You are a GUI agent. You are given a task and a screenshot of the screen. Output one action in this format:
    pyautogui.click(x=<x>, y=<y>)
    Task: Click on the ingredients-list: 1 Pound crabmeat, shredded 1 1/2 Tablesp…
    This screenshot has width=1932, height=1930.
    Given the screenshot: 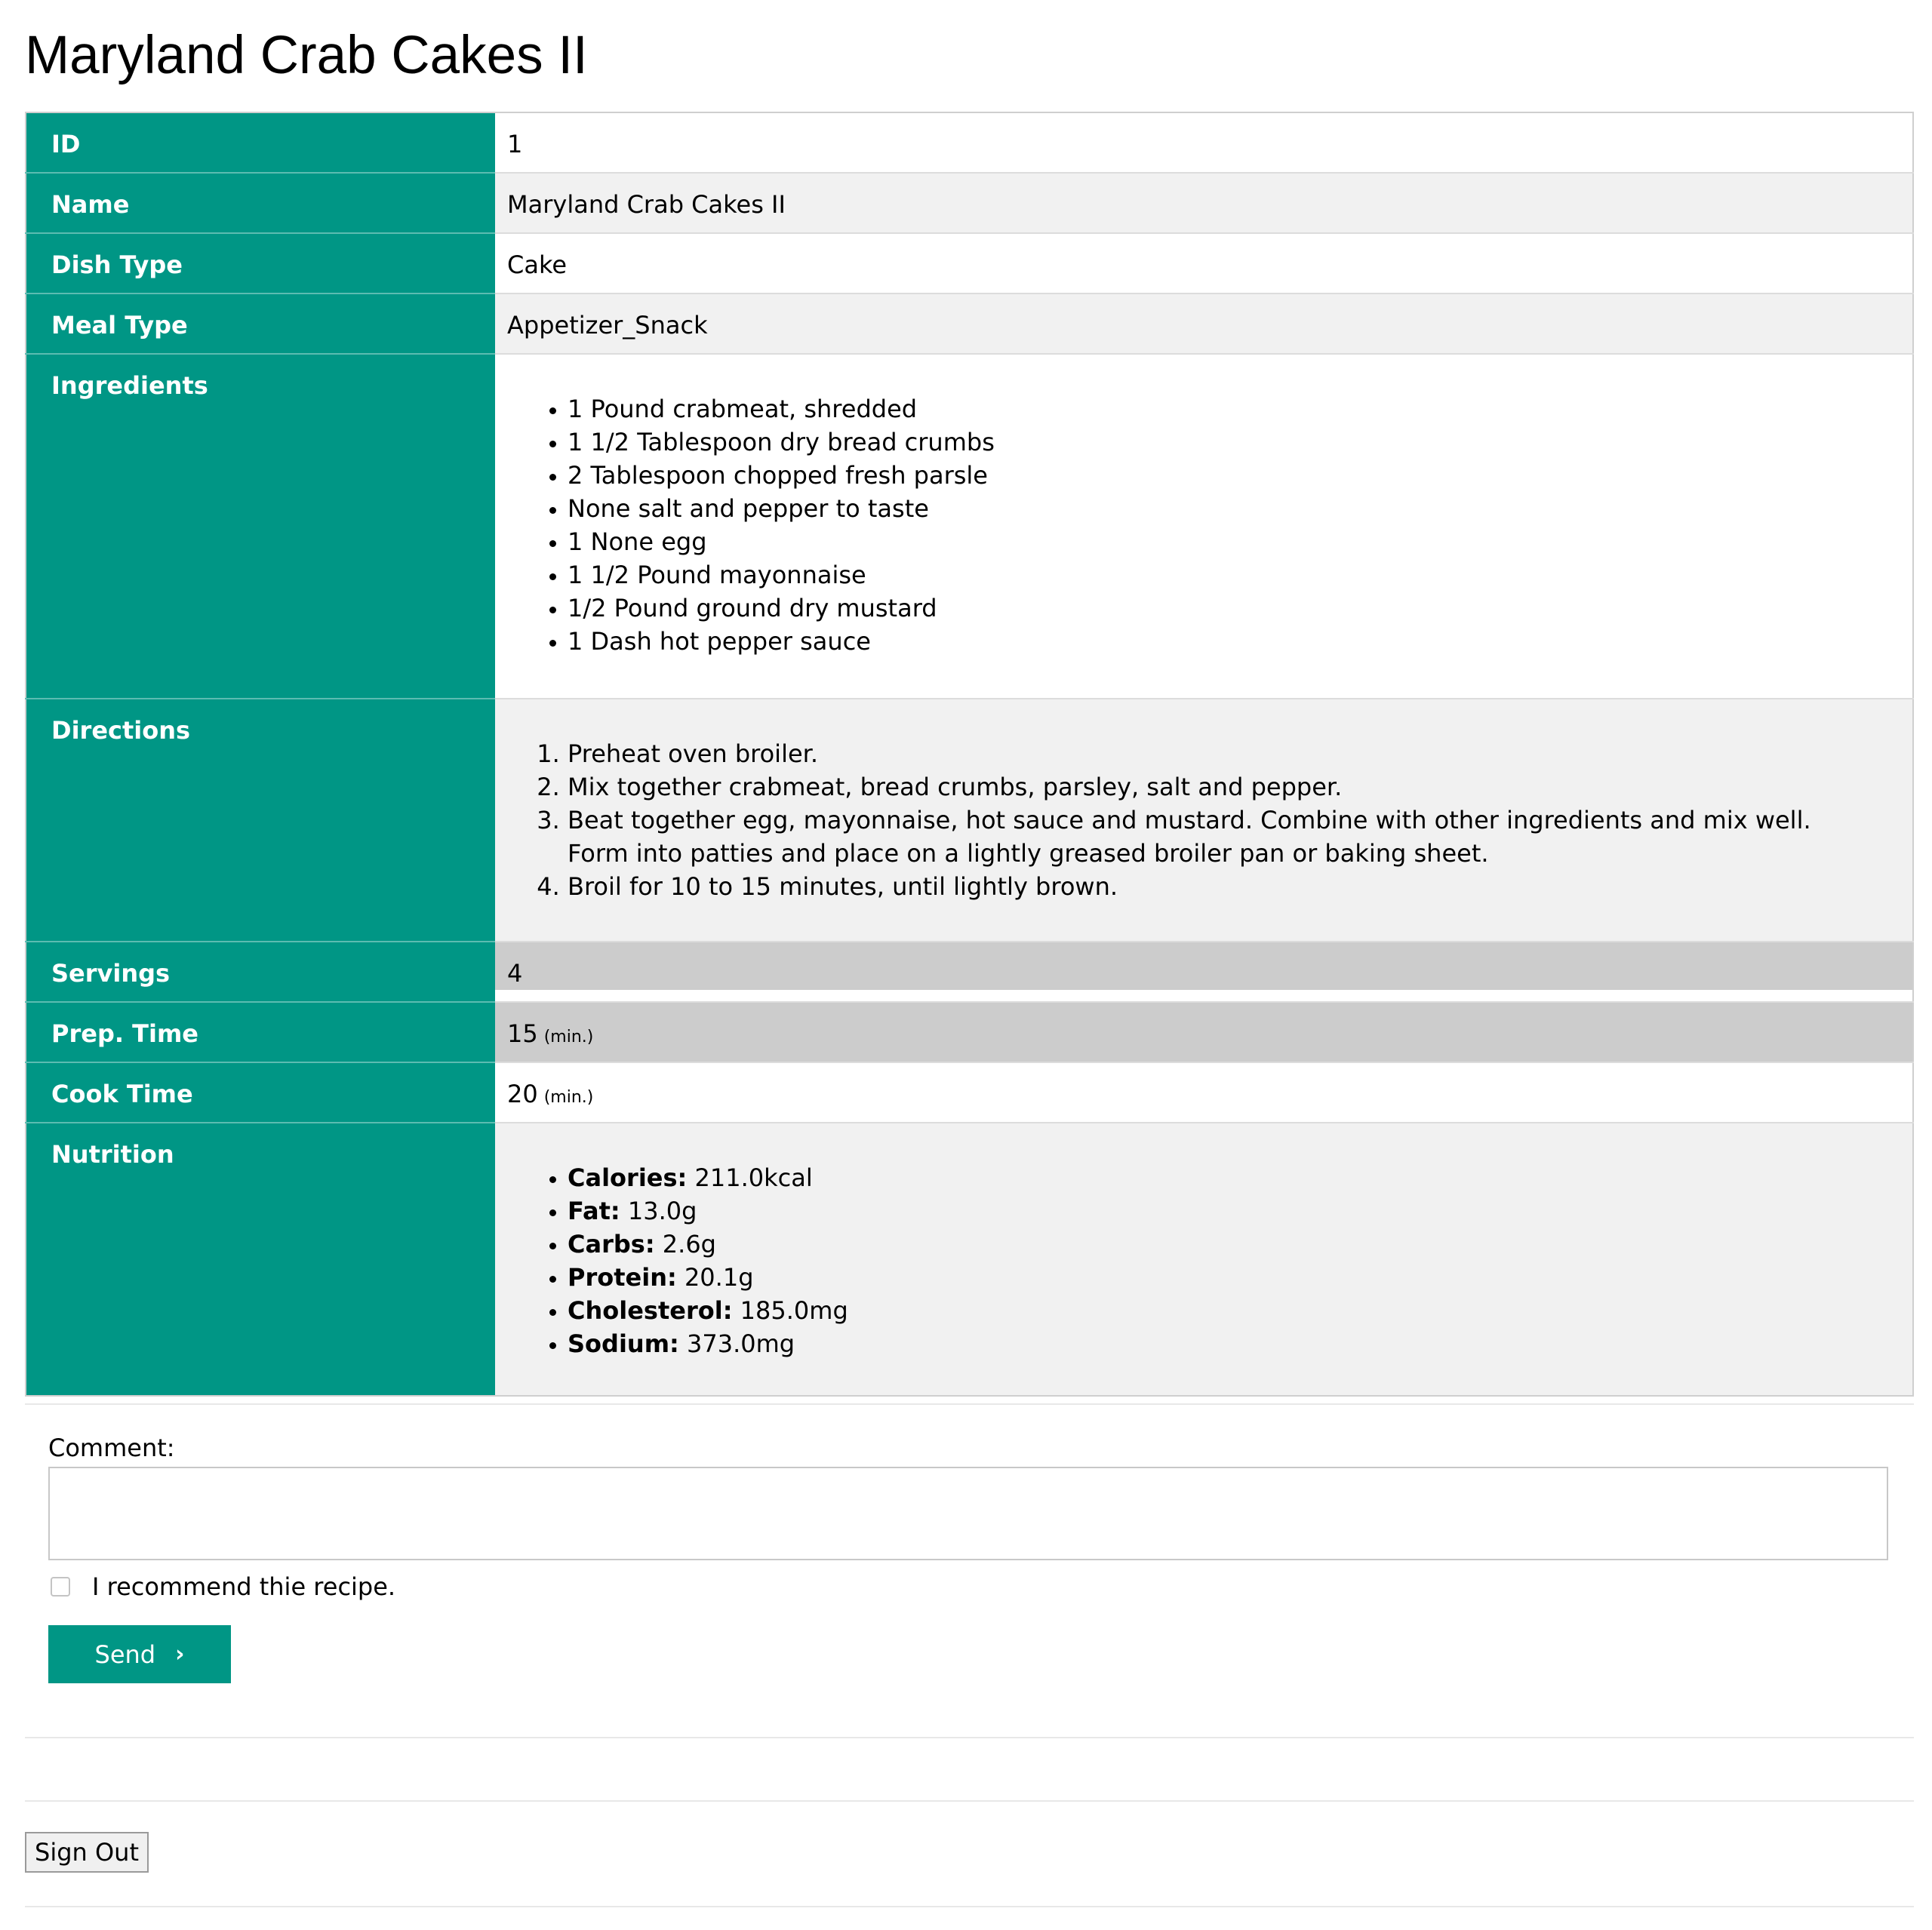 What is the action you would take?
    pyautogui.click(x=1209, y=525)
    